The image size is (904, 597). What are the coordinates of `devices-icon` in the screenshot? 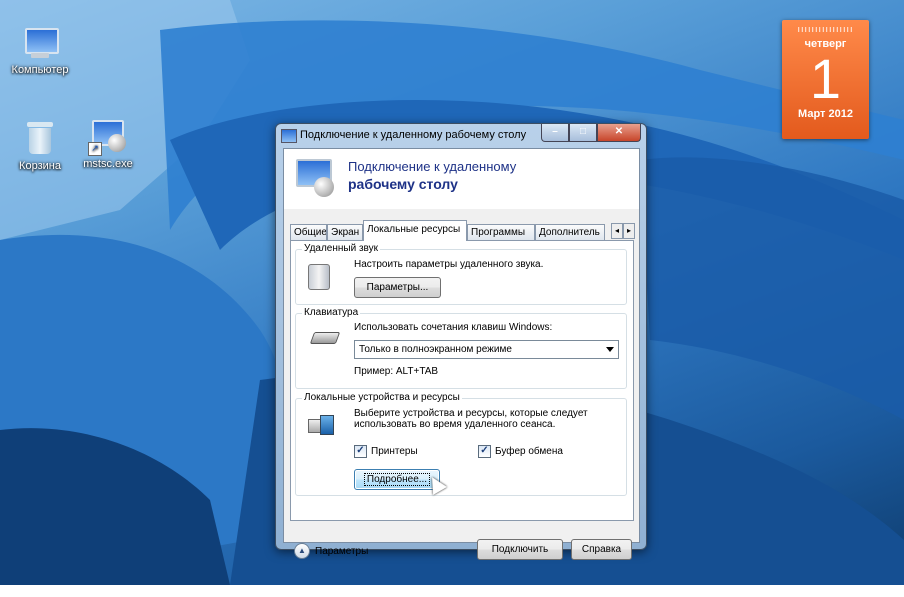 It's located at (321, 424).